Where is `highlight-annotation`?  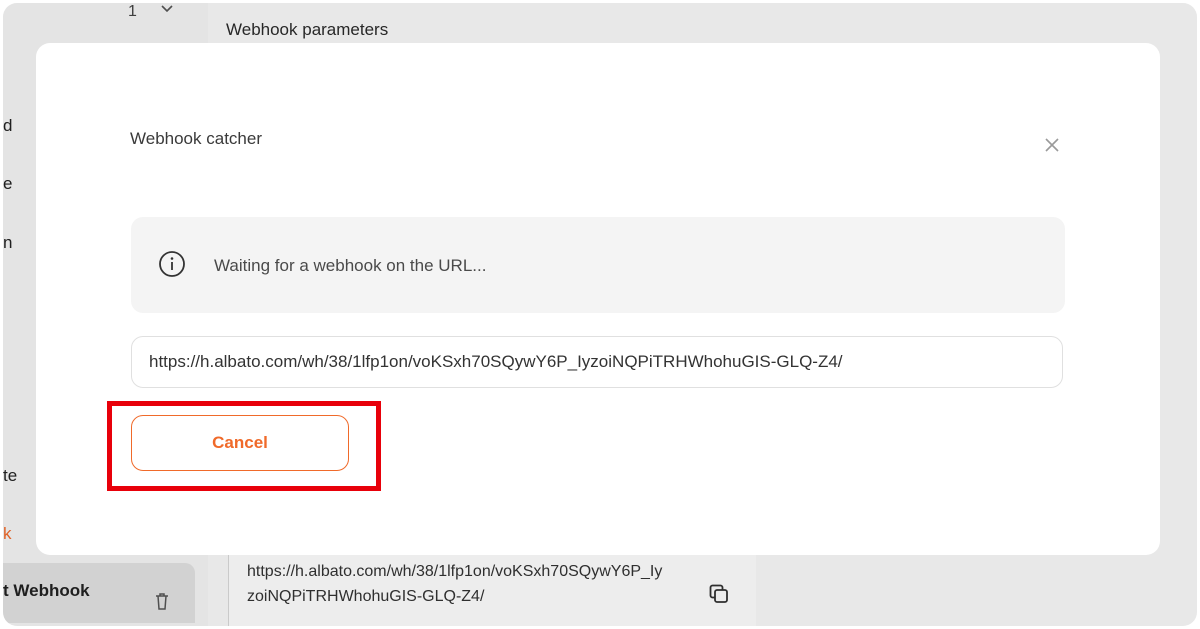
highlight-annotation is located at coordinates (244, 446).